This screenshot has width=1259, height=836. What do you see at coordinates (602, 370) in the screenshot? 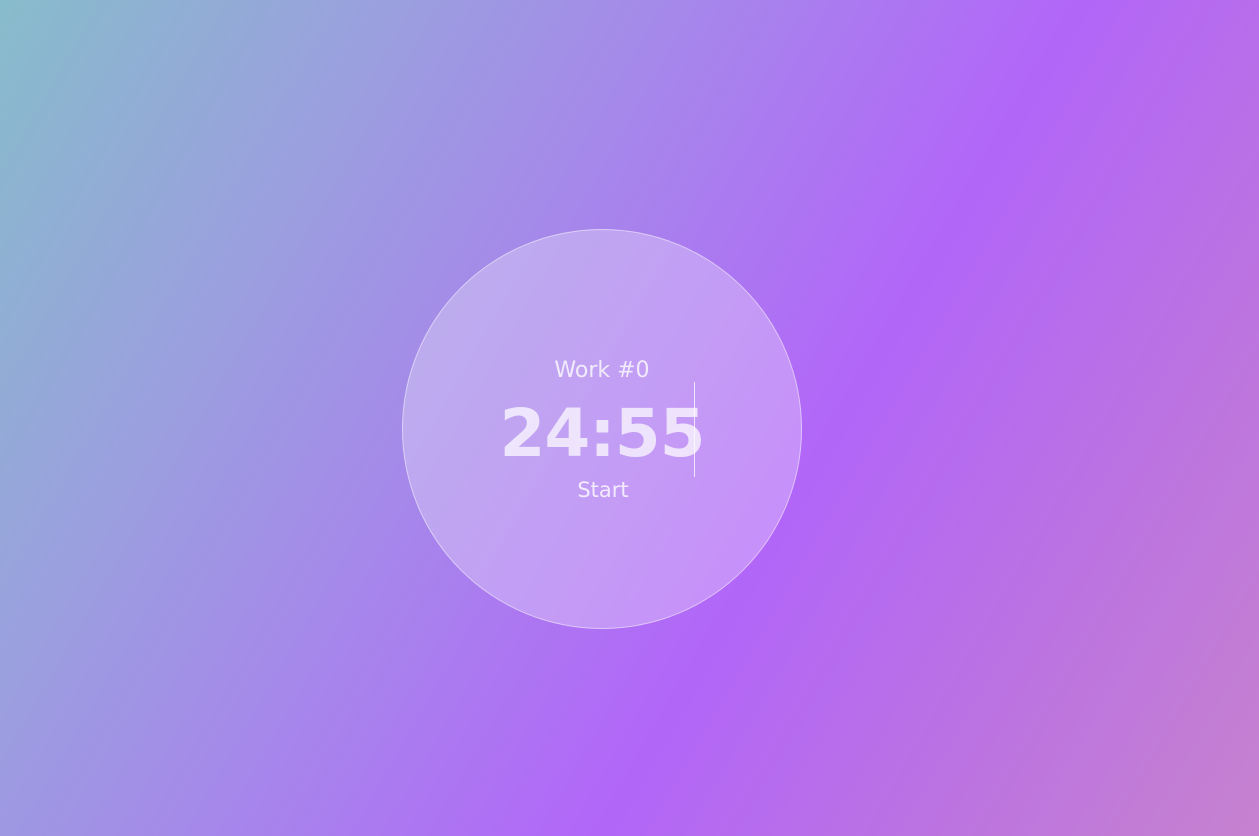
I see `session-label: Work #0` at bounding box center [602, 370].